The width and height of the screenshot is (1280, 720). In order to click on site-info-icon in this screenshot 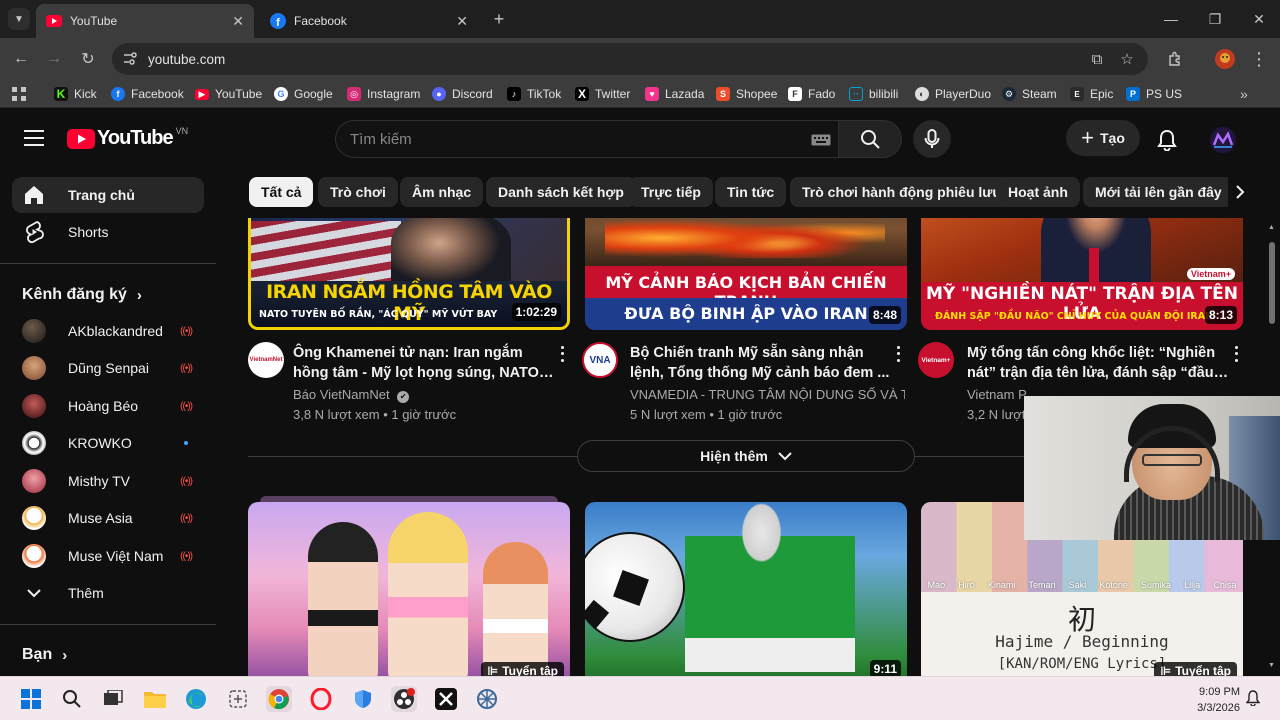, I will do `click(130, 60)`.